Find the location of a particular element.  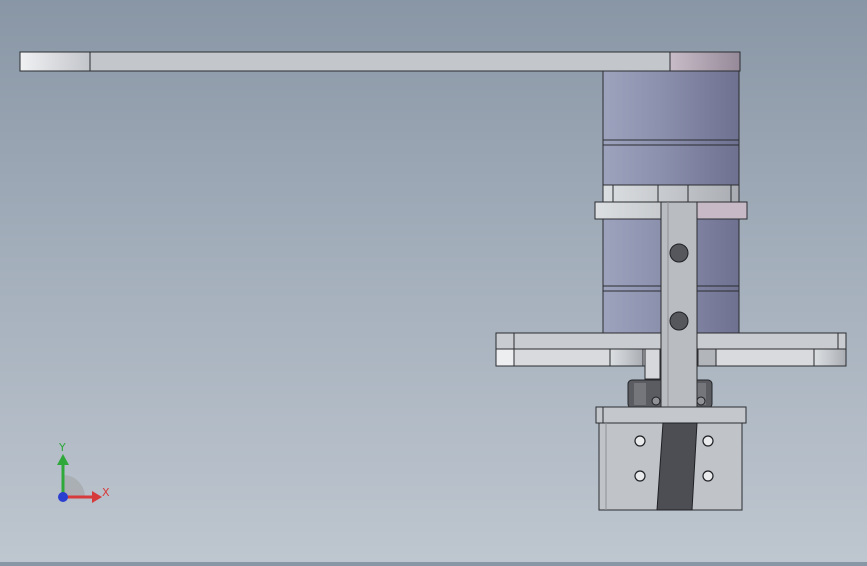

x-axis-label: X is located at coordinates (106, 492).